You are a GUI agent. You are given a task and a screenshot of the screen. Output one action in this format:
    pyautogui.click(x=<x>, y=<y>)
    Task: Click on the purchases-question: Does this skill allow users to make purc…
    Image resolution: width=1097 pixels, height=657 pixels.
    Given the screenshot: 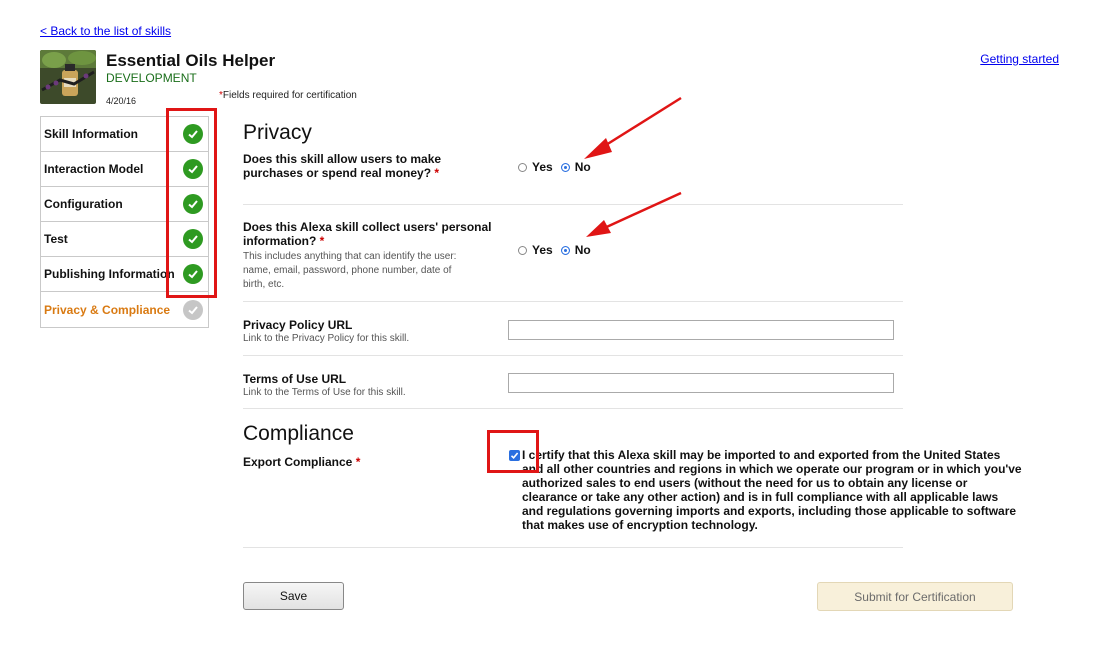 What is the action you would take?
    pyautogui.click(x=368, y=166)
    